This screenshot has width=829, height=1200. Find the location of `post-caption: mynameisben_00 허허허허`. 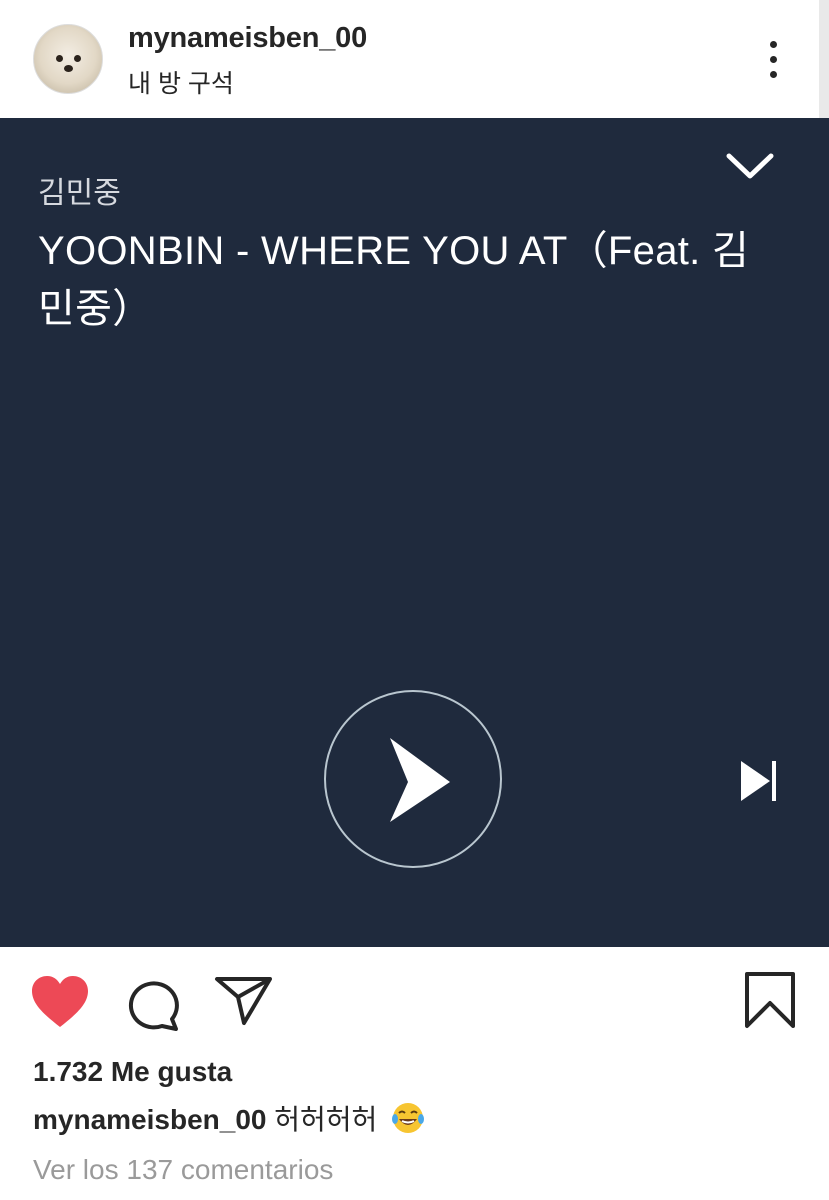

post-caption: mynameisben_00 허허허허 is located at coordinates (229, 1118).